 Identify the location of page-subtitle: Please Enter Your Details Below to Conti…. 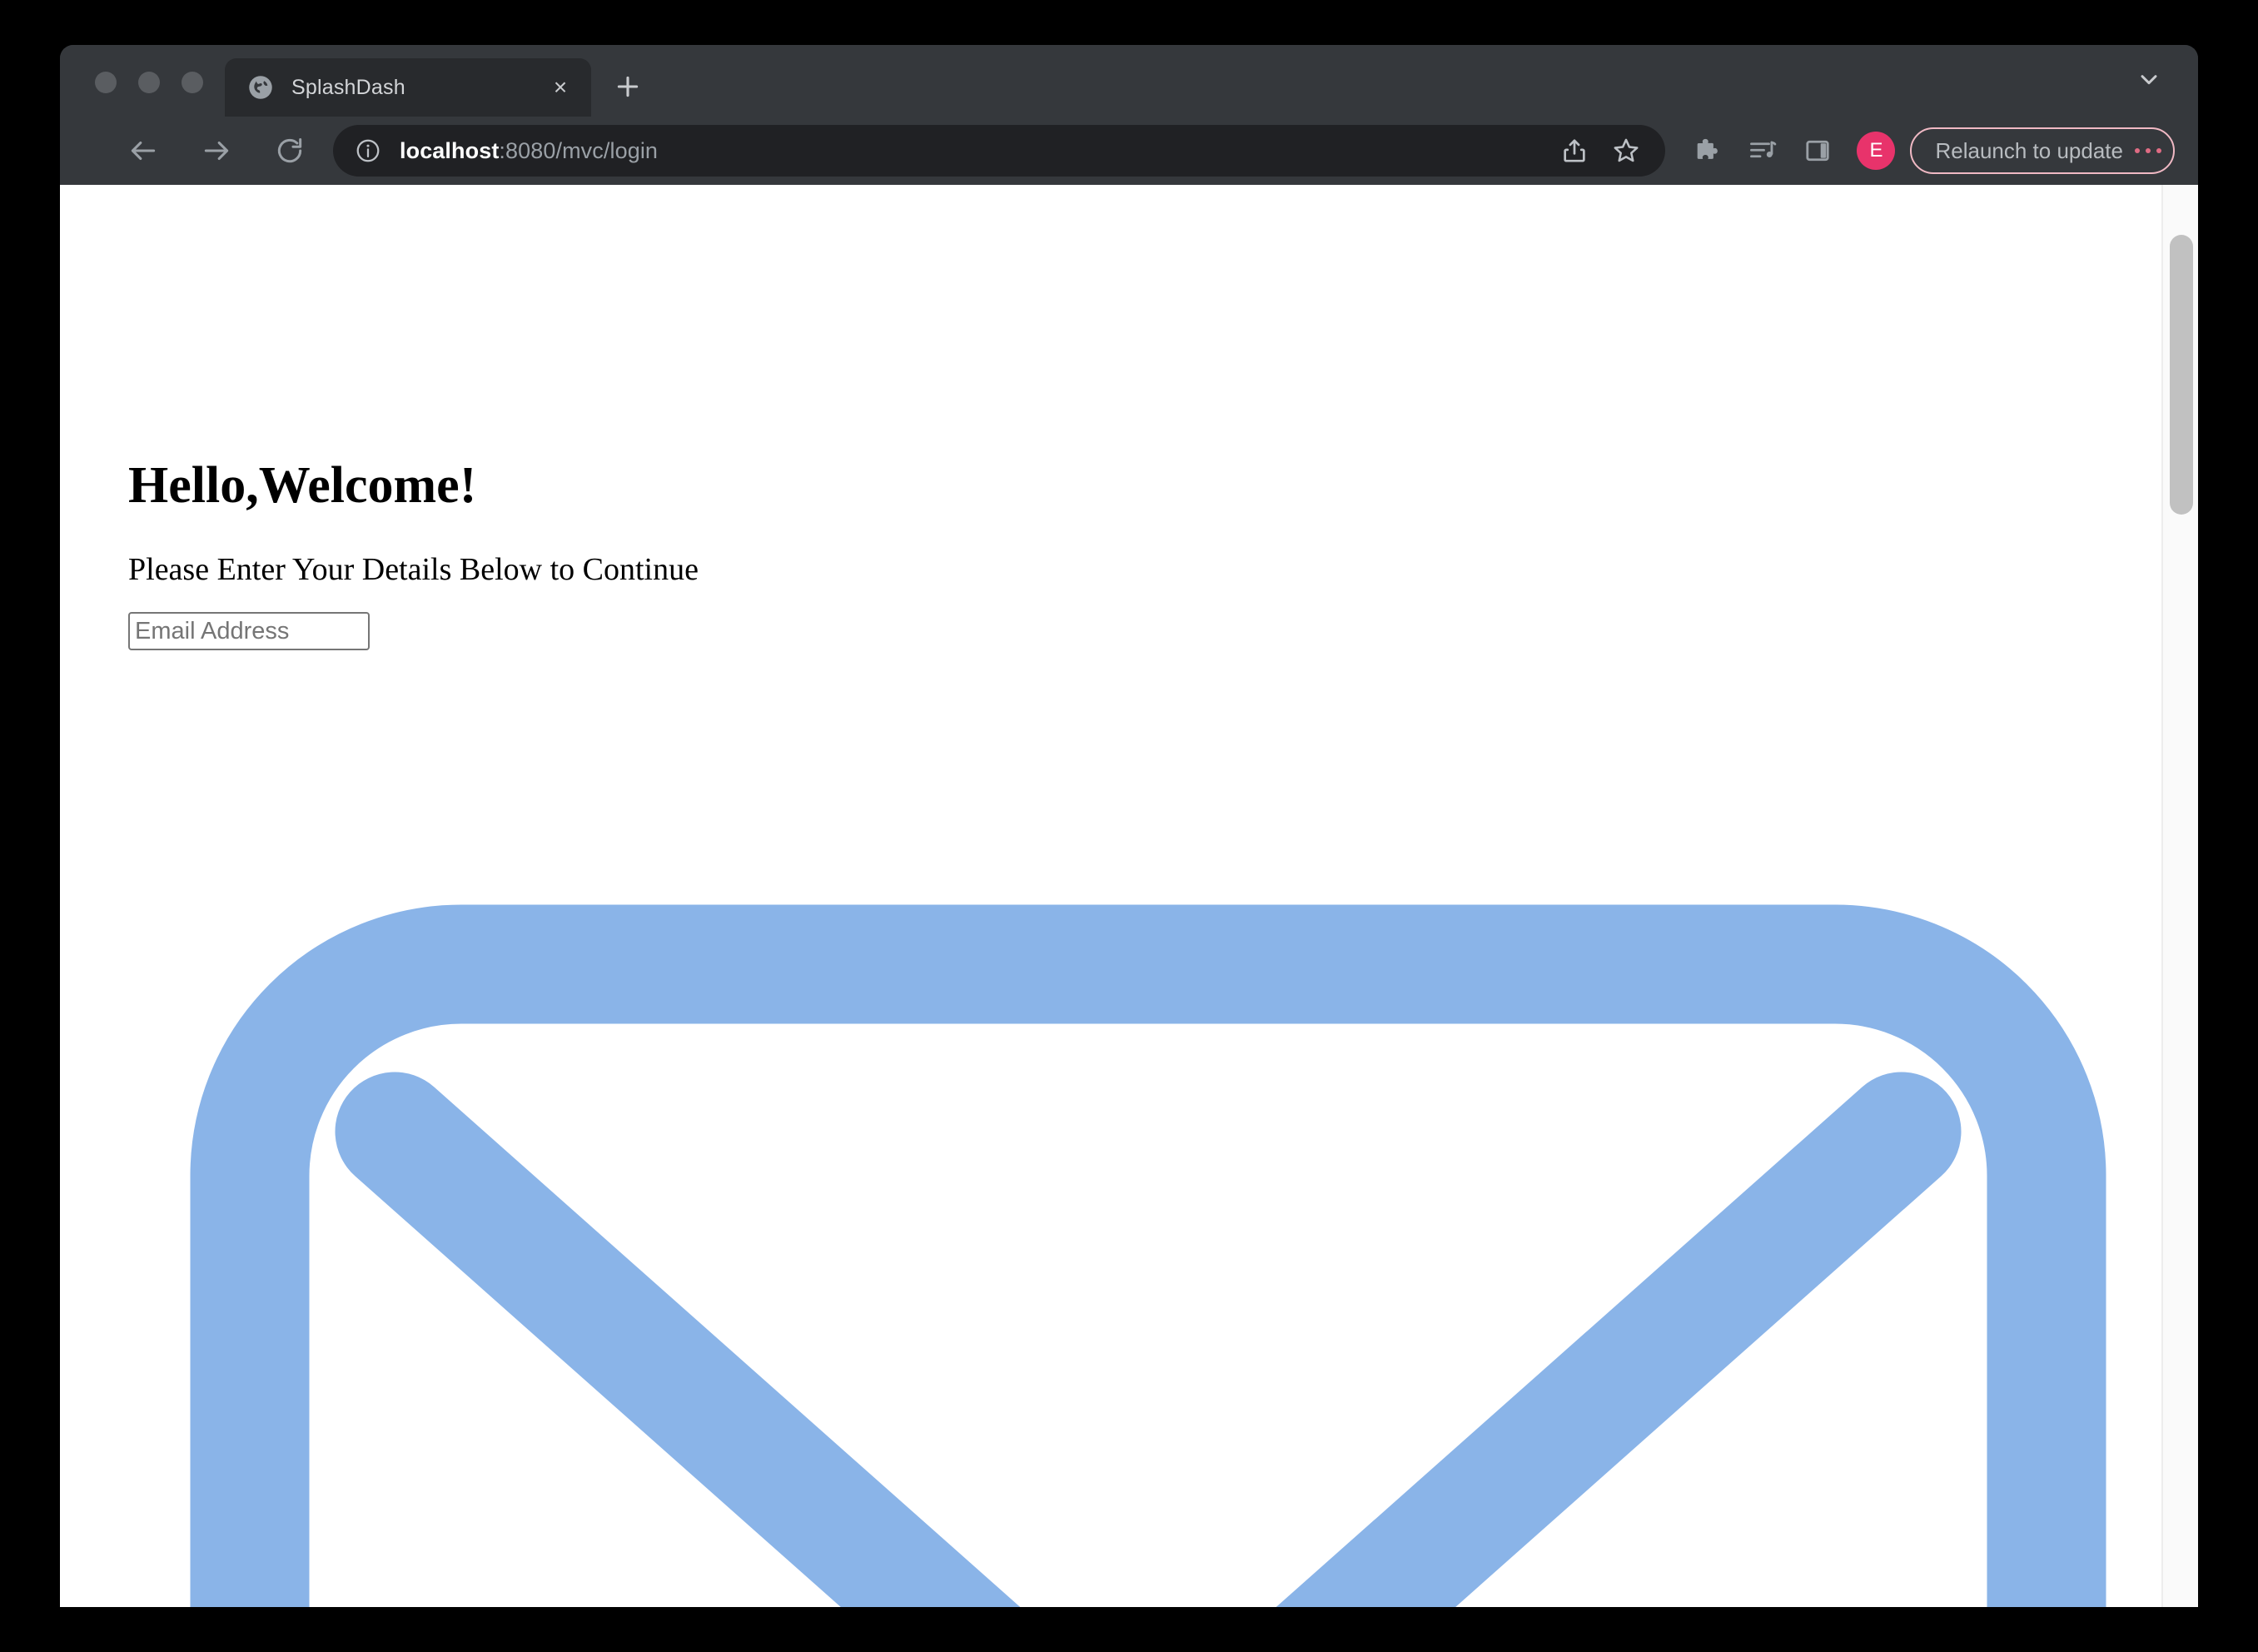
(414, 569).